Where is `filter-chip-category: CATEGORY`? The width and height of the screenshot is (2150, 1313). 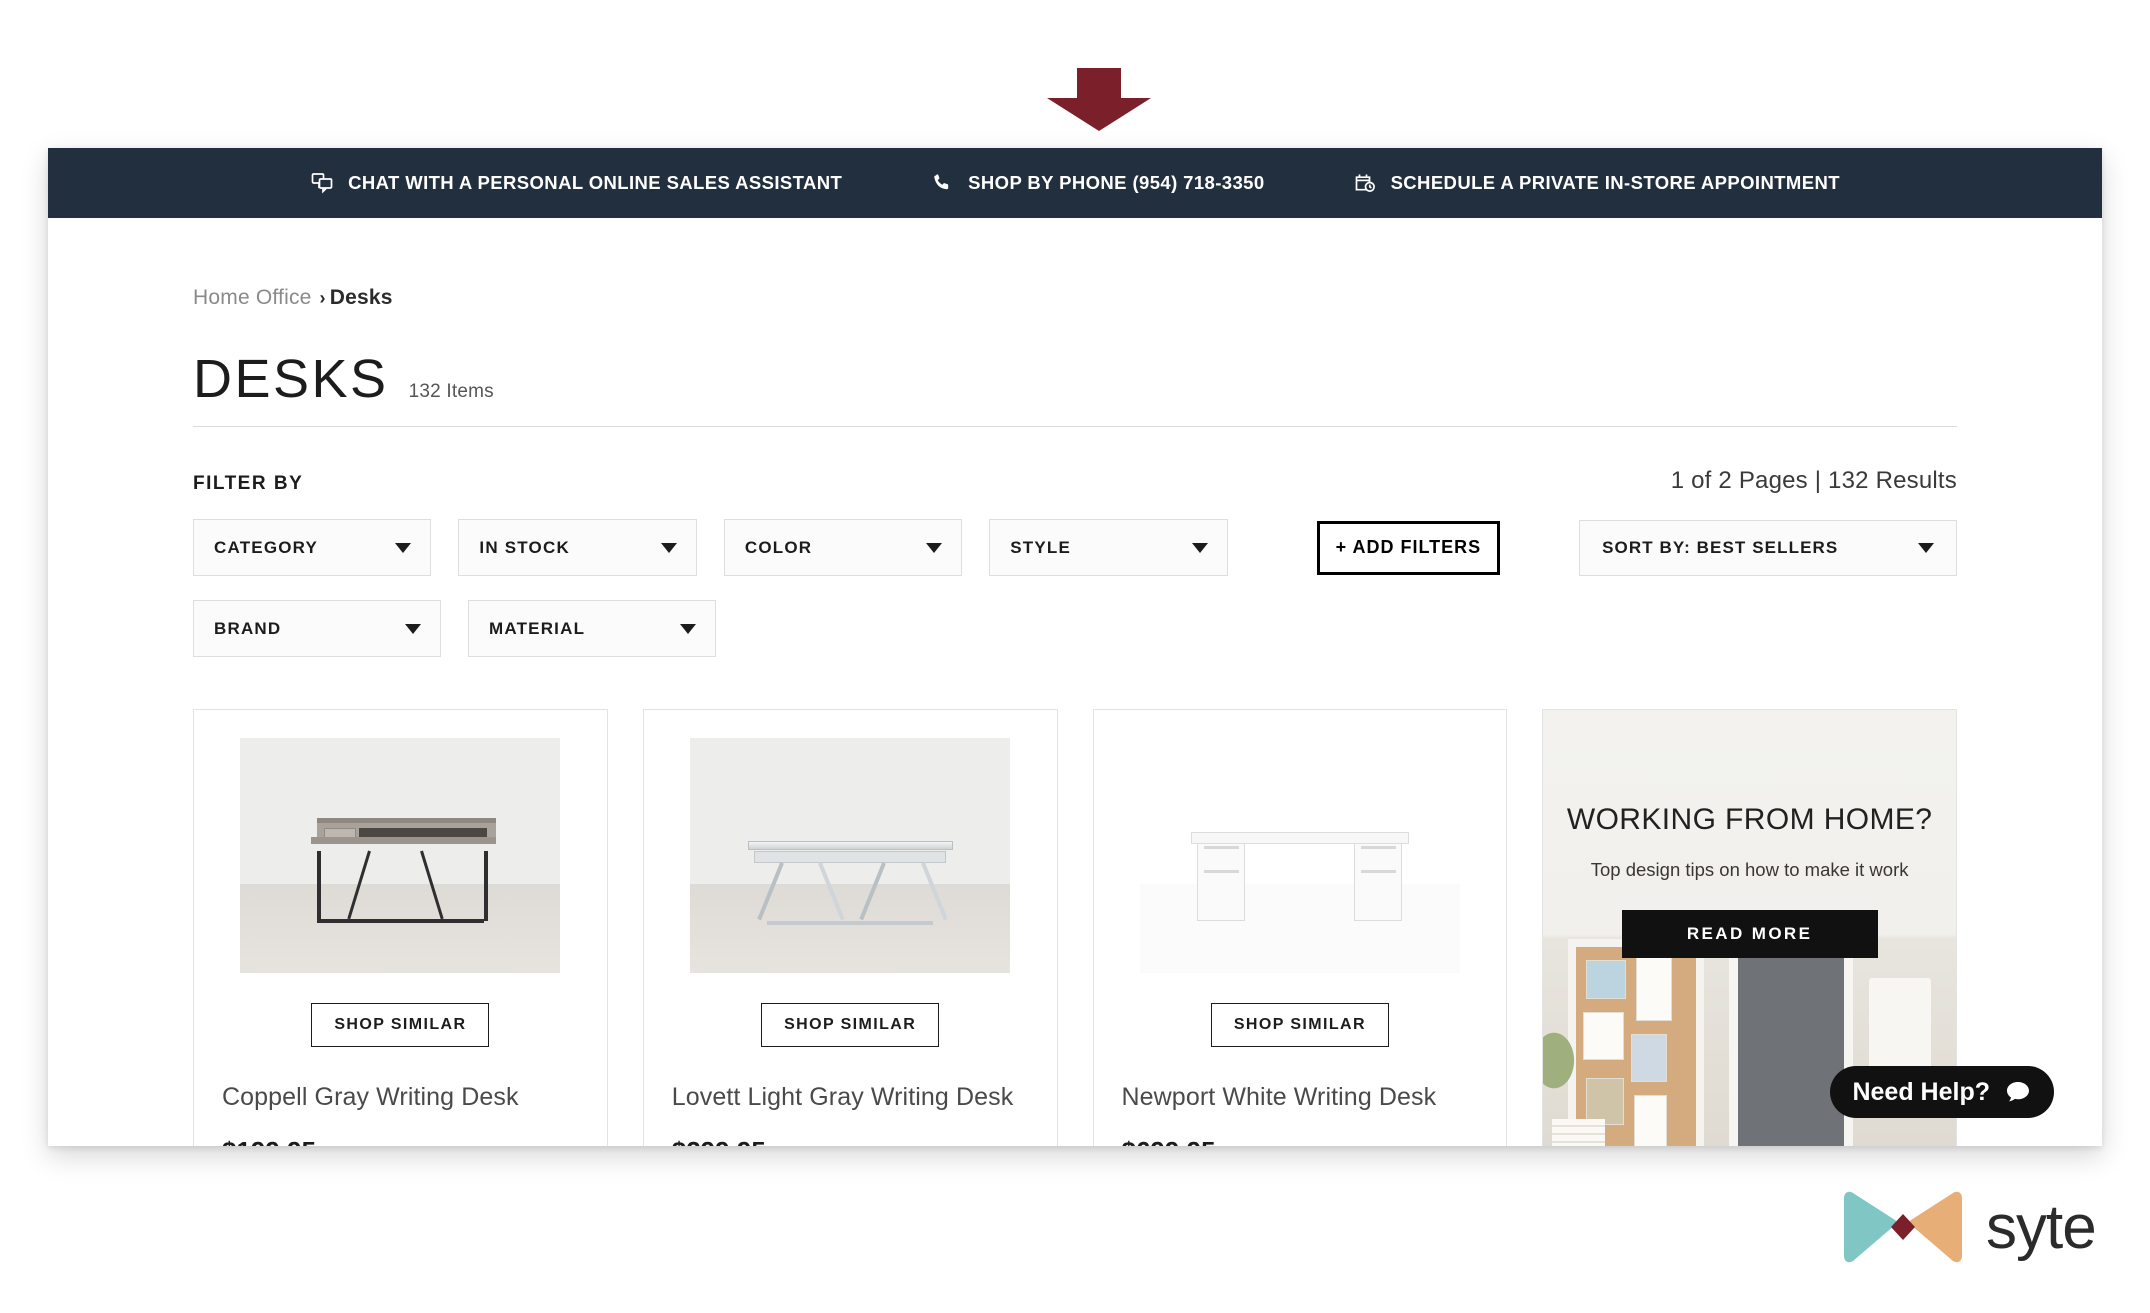 filter-chip-category: CATEGORY is located at coordinates (312, 547).